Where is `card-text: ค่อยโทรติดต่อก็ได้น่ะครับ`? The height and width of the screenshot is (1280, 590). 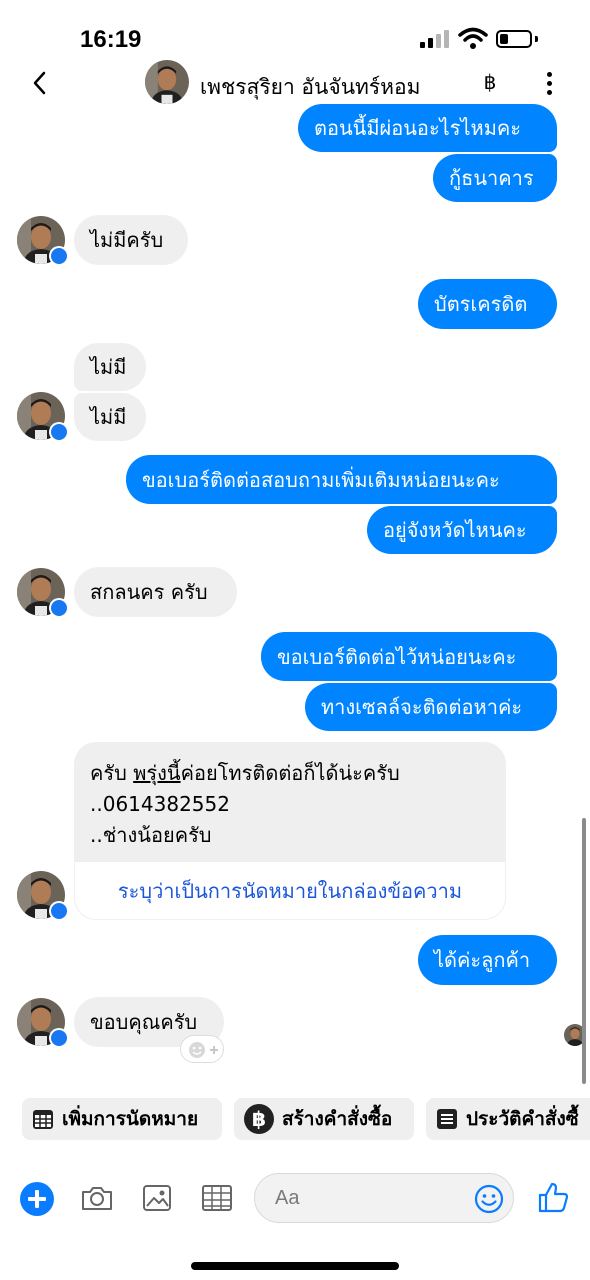 card-text: ค่อยโทรติดต่อก็ได้น่ะครับ is located at coordinates (290, 773).